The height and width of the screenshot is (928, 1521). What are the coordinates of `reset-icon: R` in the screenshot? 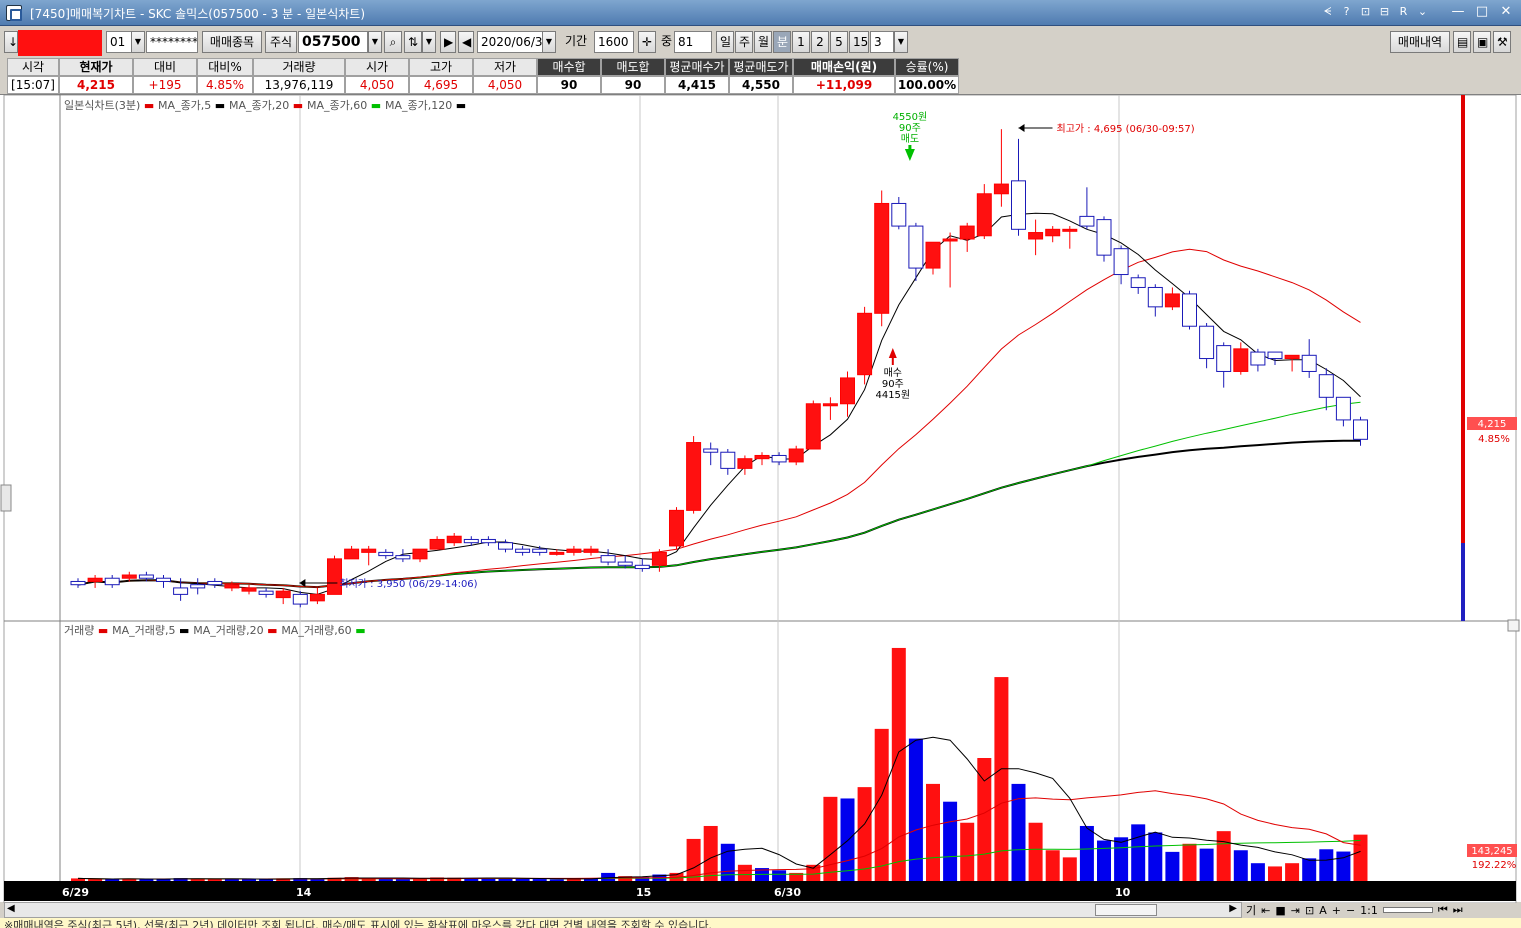 It's located at (1403, 12).